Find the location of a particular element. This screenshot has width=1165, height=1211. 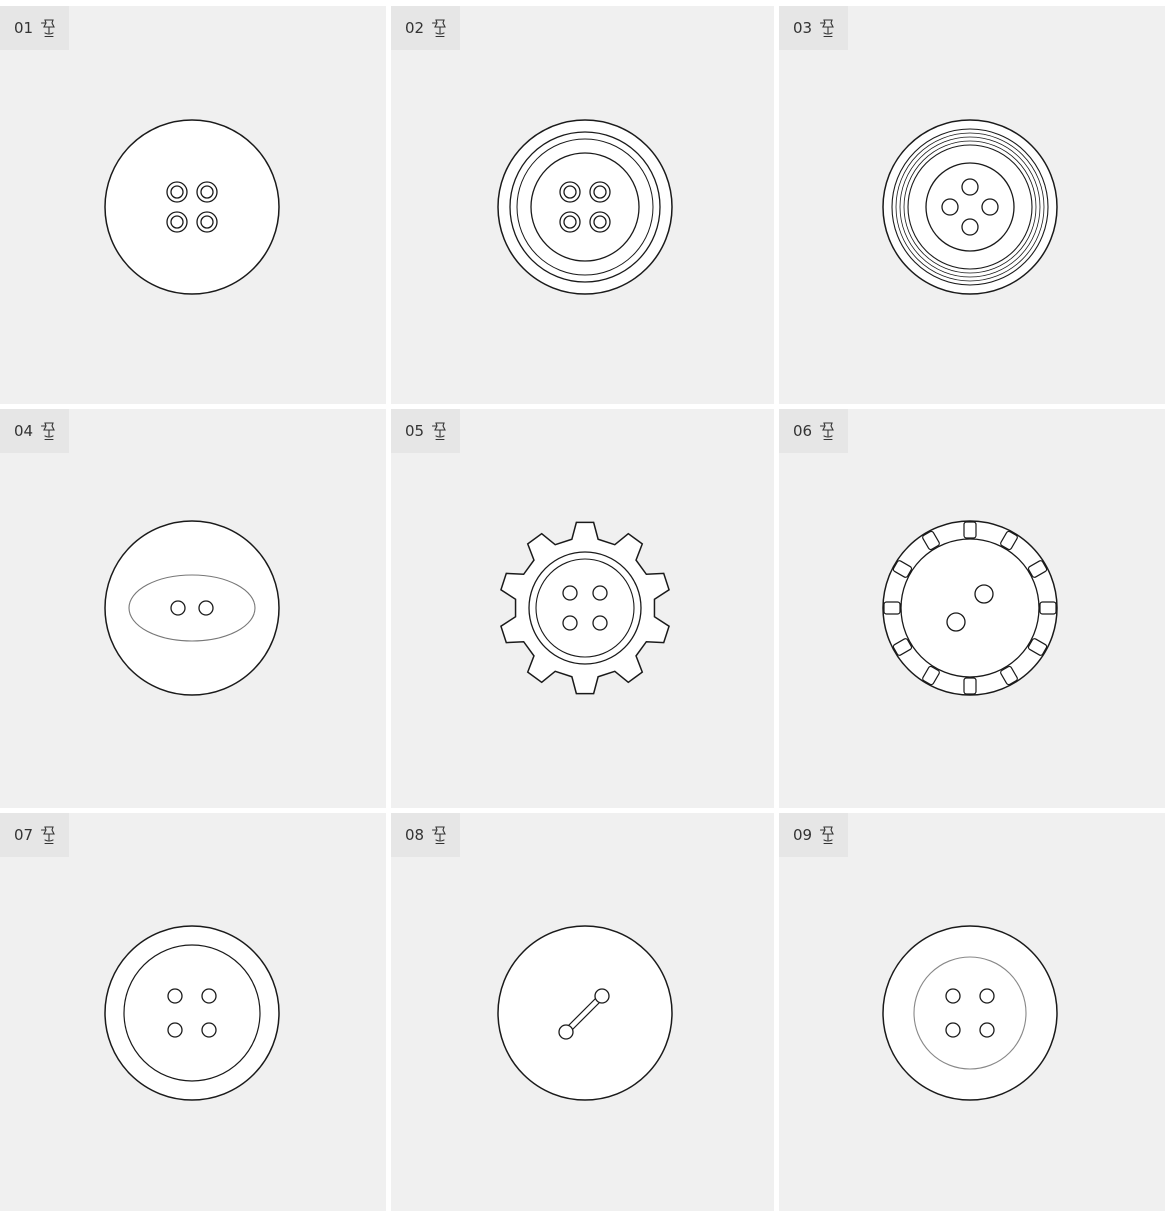

cell-tag: 03 is located at coordinates (814, 28).